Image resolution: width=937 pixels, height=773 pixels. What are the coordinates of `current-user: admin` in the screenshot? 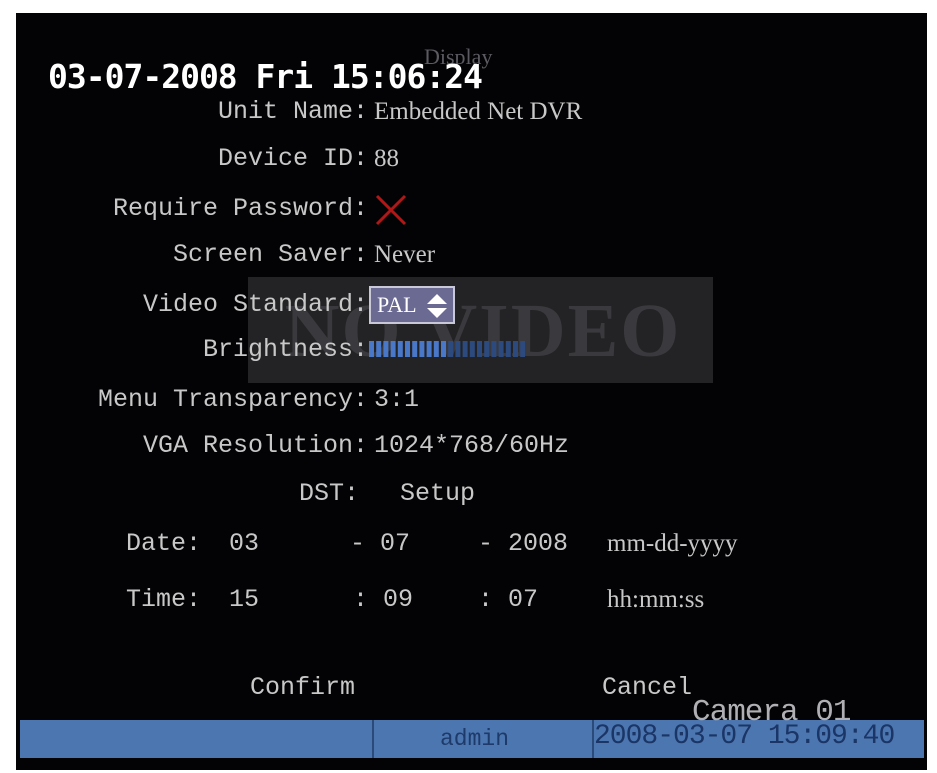 It's located at (475, 739).